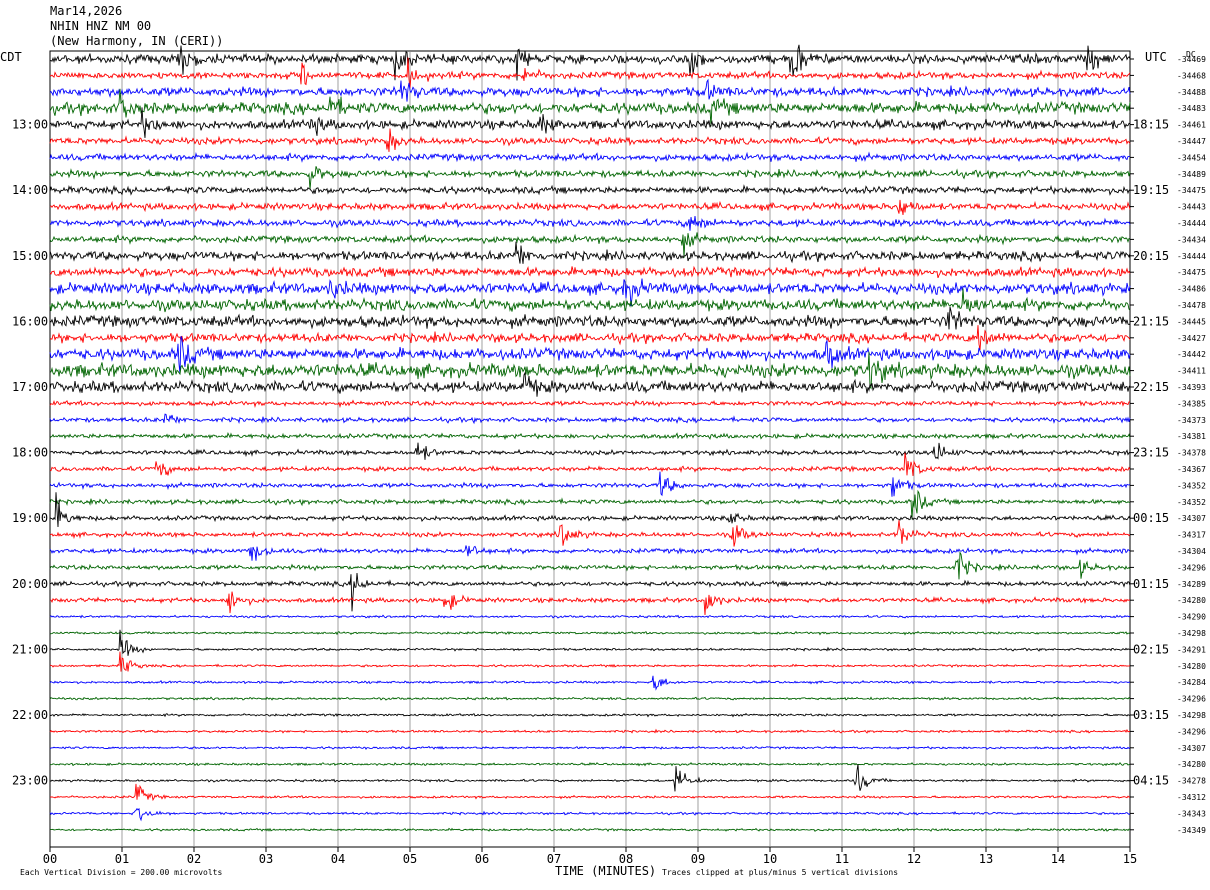  I want to click on dc-offset-label: -34475, so click(1191, 190).